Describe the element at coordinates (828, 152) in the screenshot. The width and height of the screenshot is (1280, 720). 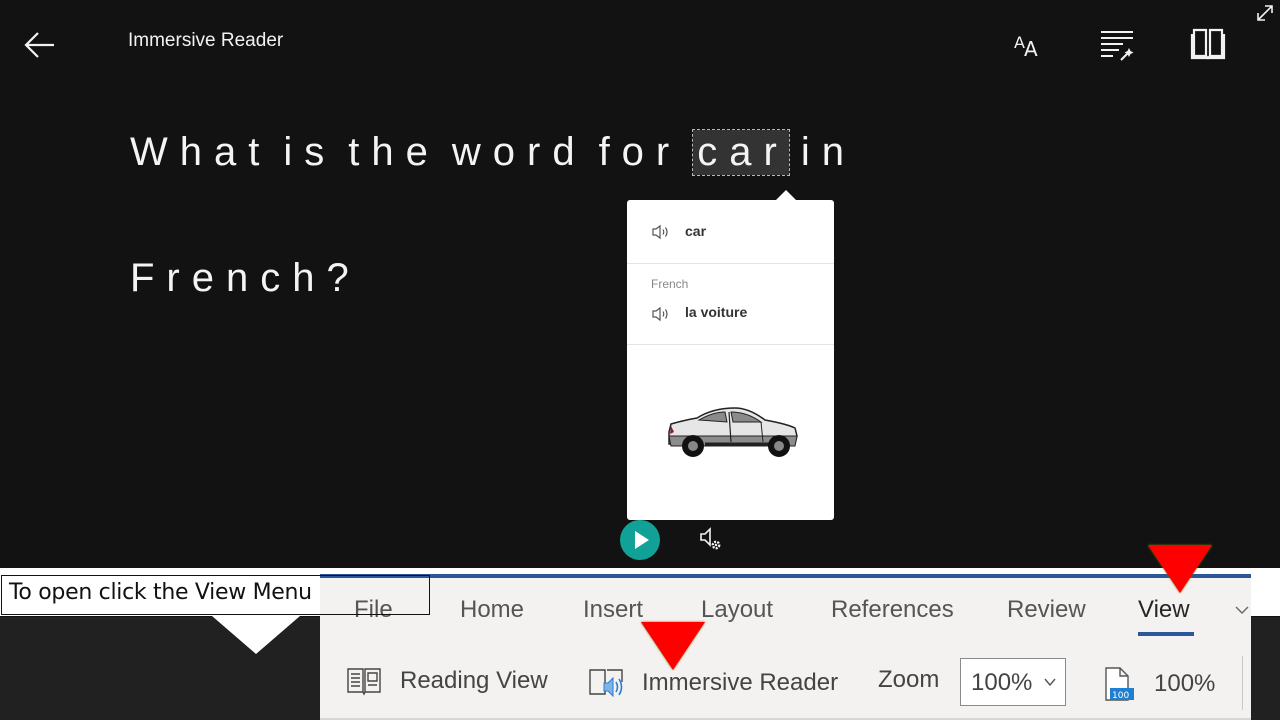
I see `reading-word: in` at that location.